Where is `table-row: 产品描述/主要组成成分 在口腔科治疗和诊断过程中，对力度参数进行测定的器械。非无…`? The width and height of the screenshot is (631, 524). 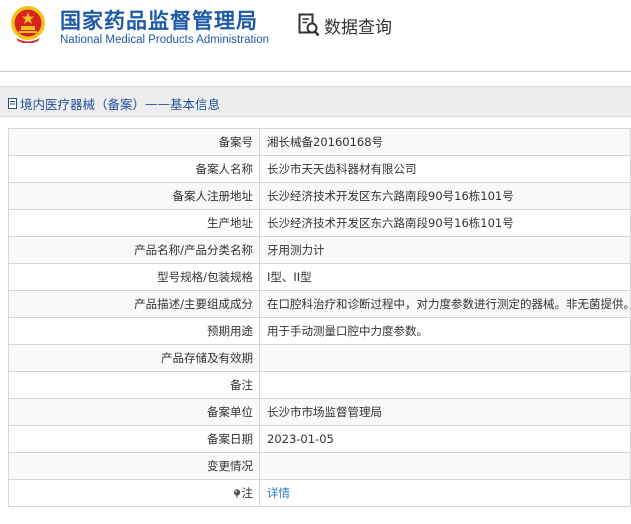 table-row: 产品描述/主要组成成分 在口腔科治疗和诊断过程中，对力度参数进行测定的器械。非无… is located at coordinates (319, 304).